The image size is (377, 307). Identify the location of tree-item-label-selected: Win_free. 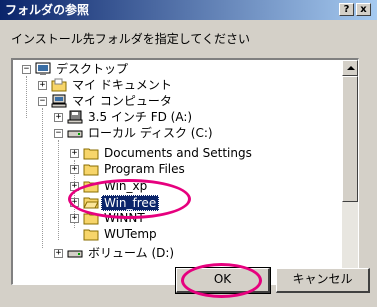
(130, 203).